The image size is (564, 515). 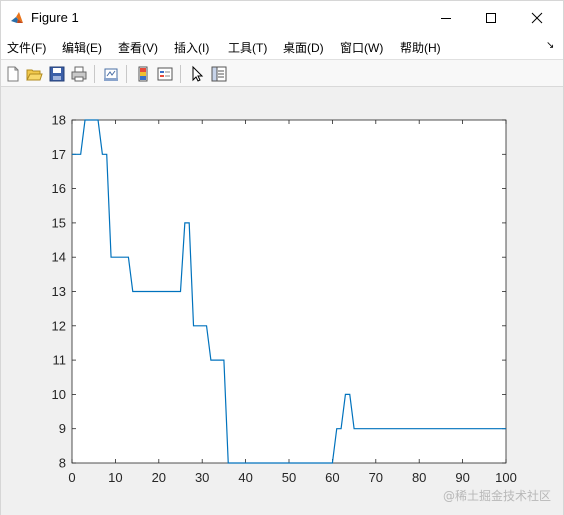 What do you see at coordinates (59, 188) in the screenshot?
I see `y-tick-label: 16` at bounding box center [59, 188].